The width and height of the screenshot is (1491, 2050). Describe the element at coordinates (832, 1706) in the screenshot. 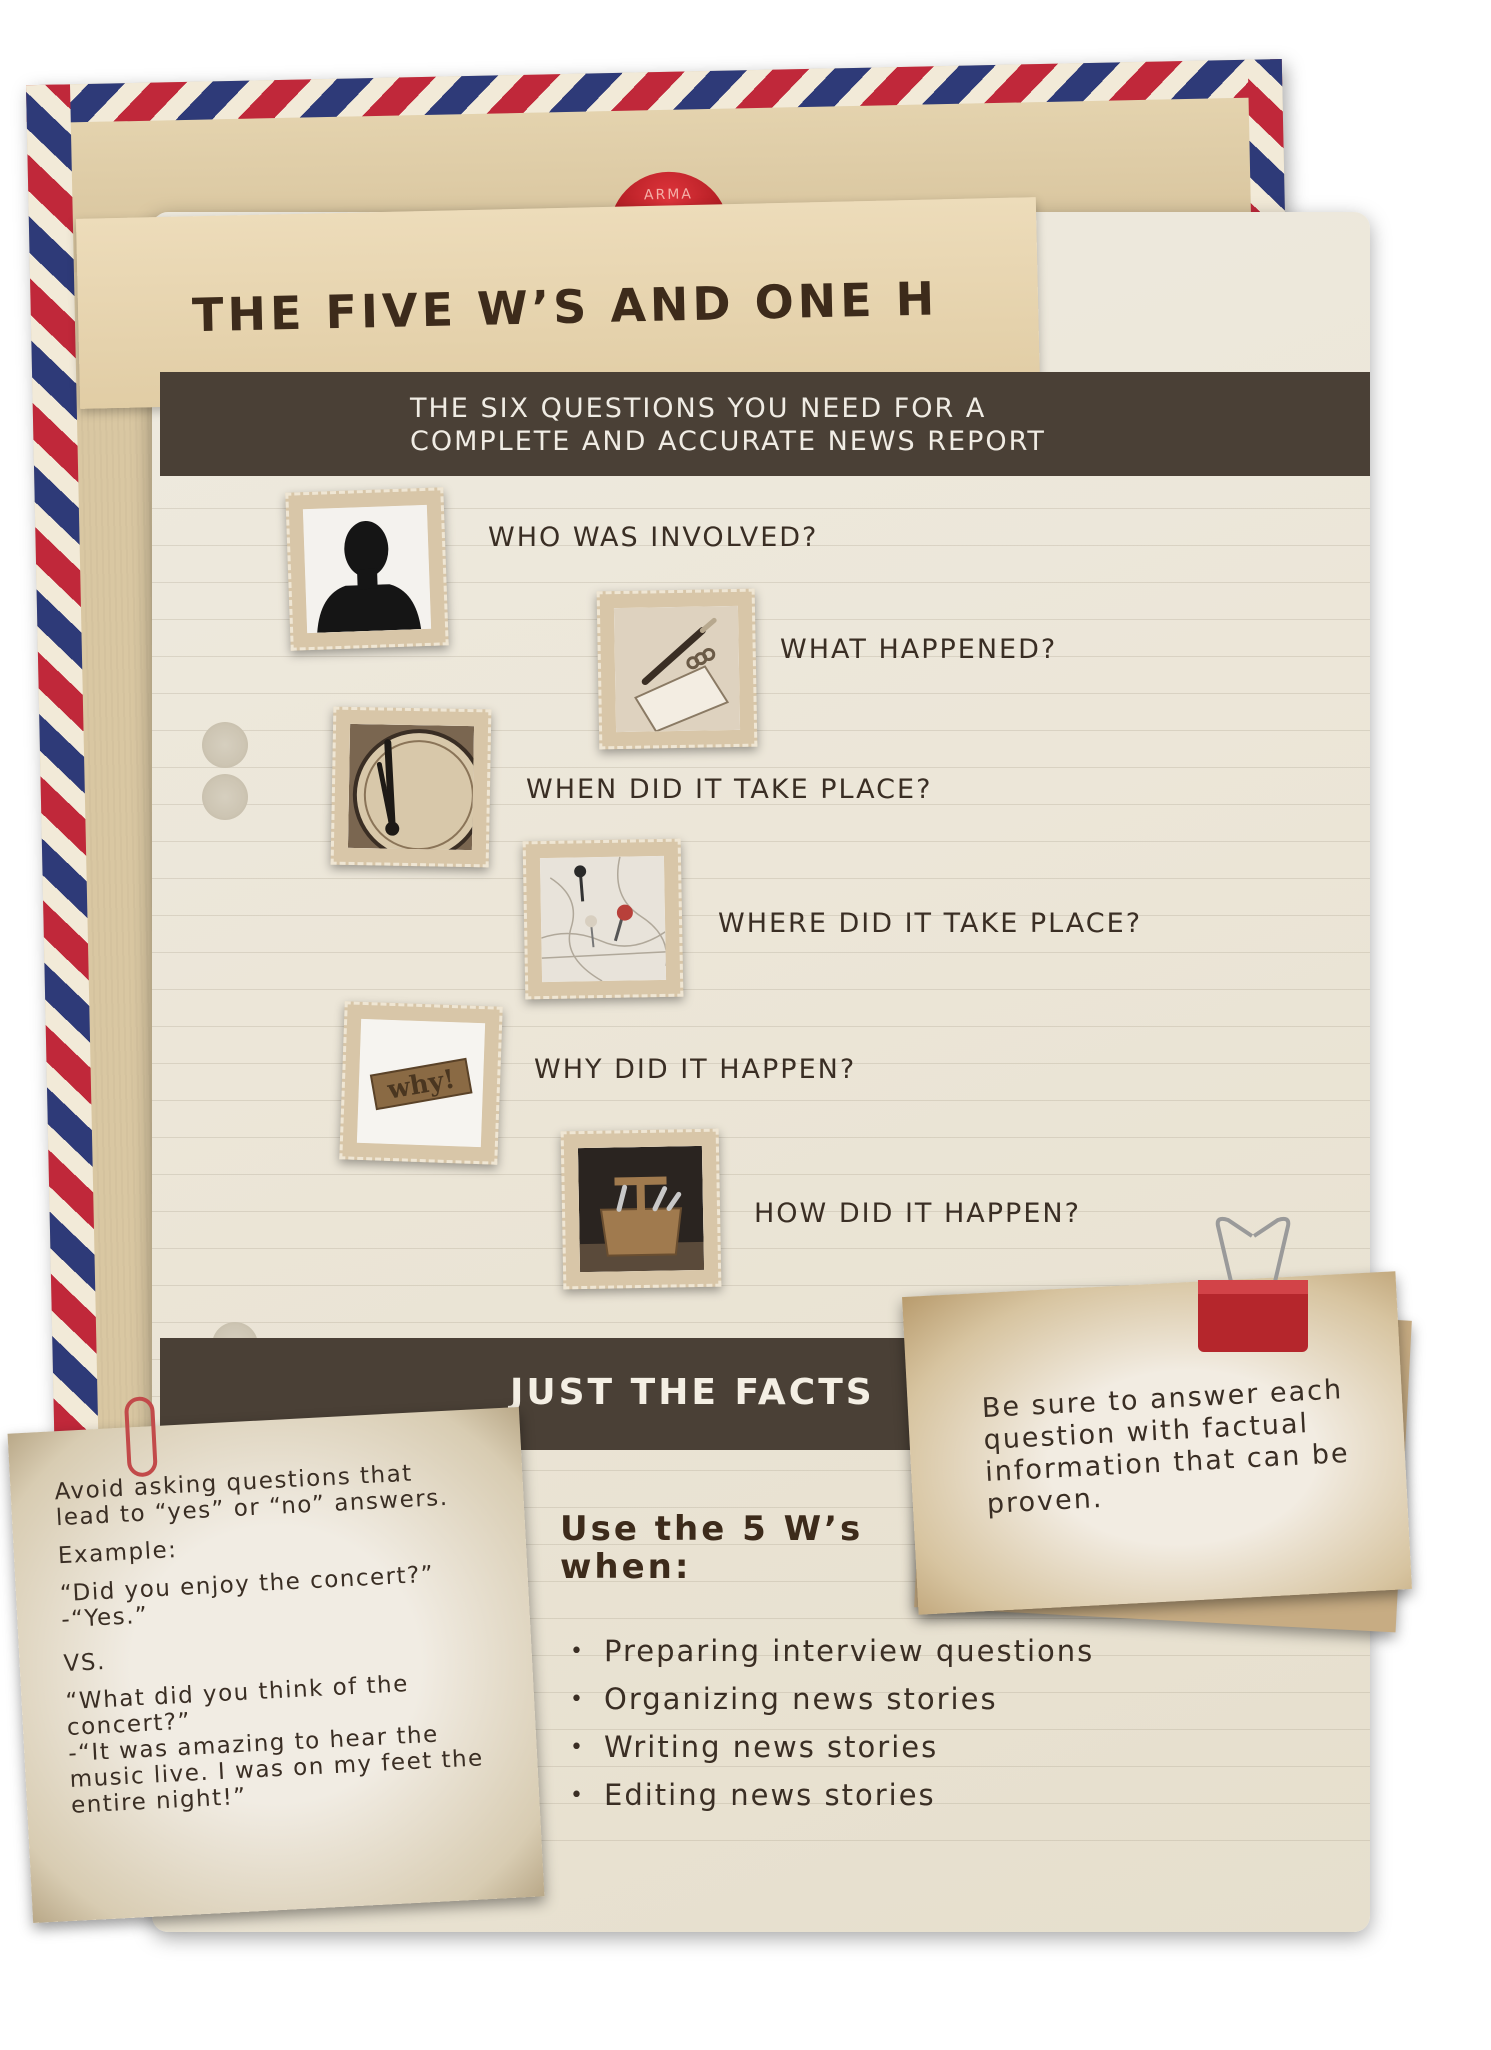

I see `list-item: Organizing news stories` at that location.